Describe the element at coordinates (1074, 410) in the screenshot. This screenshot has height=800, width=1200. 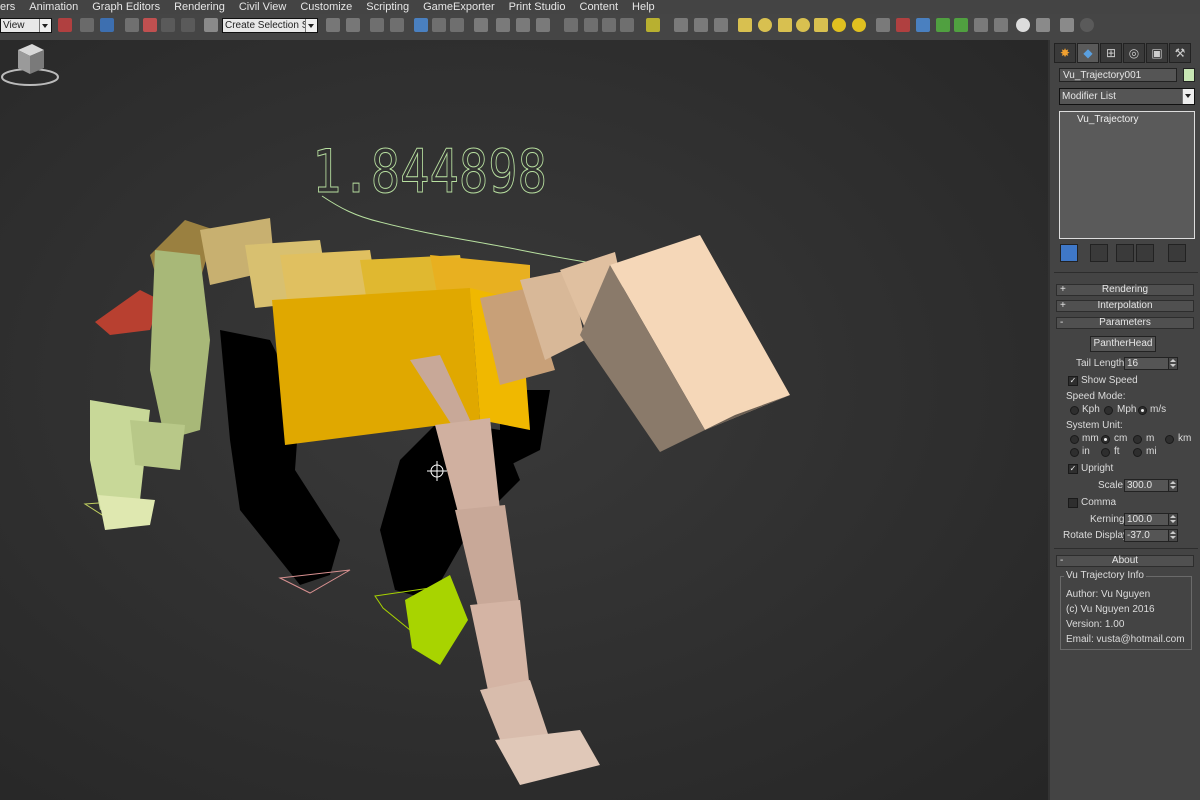
I see `speed-mode-kph-radio` at that location.